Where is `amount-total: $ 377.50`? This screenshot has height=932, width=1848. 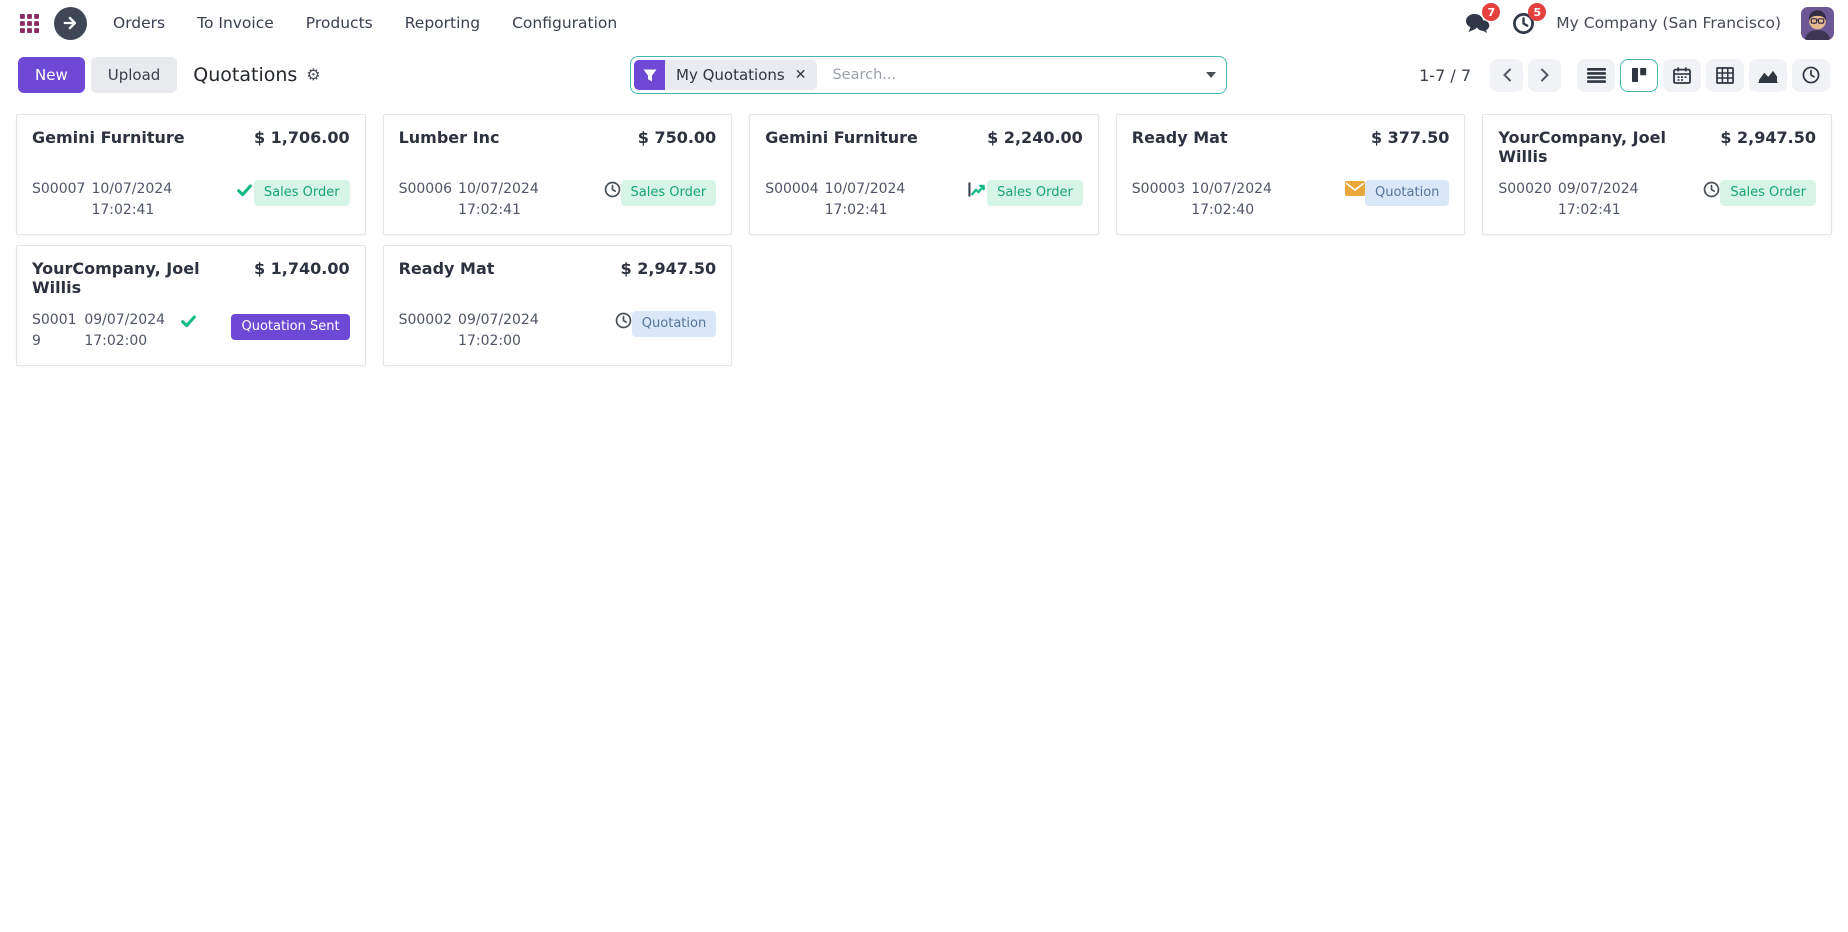
amount-total: $ 377.50 is located at coordinates (1410, 137).